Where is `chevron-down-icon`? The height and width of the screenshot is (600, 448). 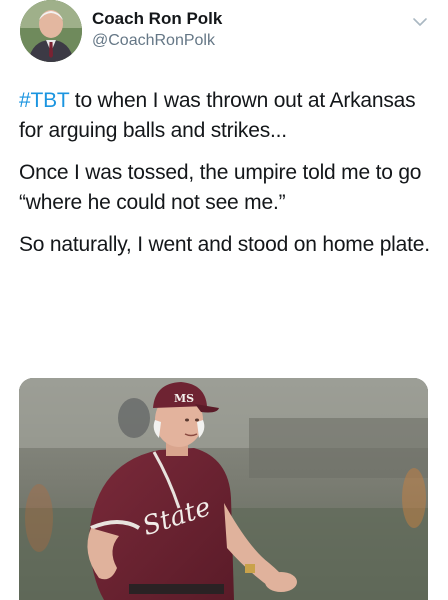 chevron-down-icon is located at coordinates (420, 22).